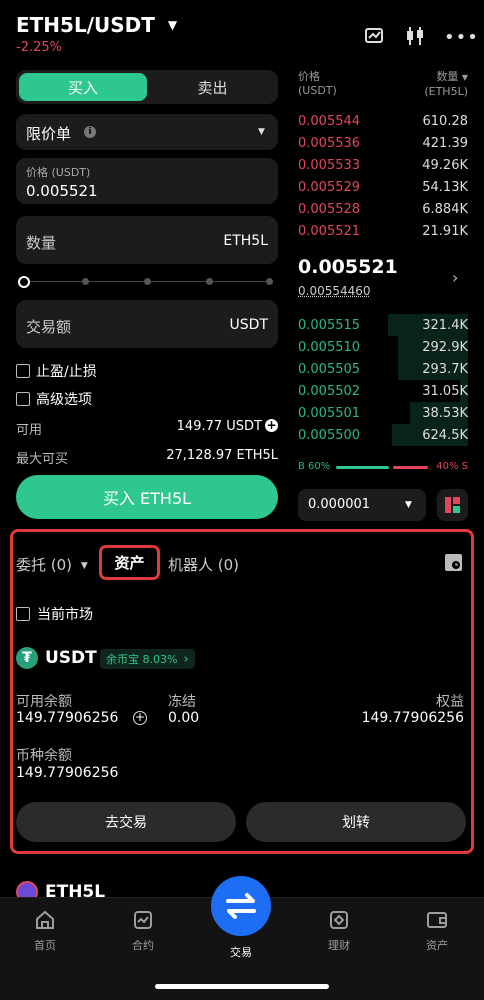 The image size is (484, 1000). I want to click on coin-balance-label: 币种余额, so click(44, 756).